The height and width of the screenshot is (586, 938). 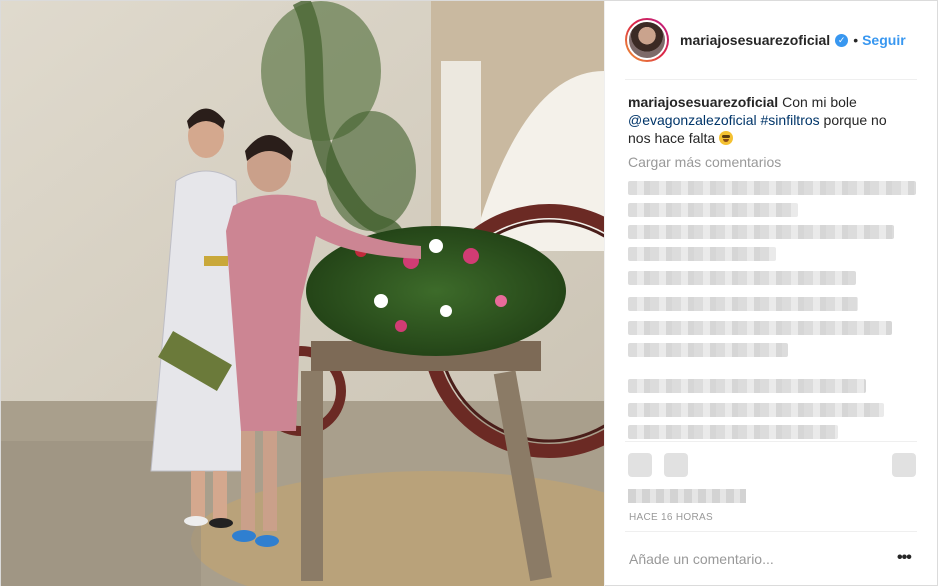 I want to click on username-link: mariajosesuarezoficial, so click(x=755, y=40).